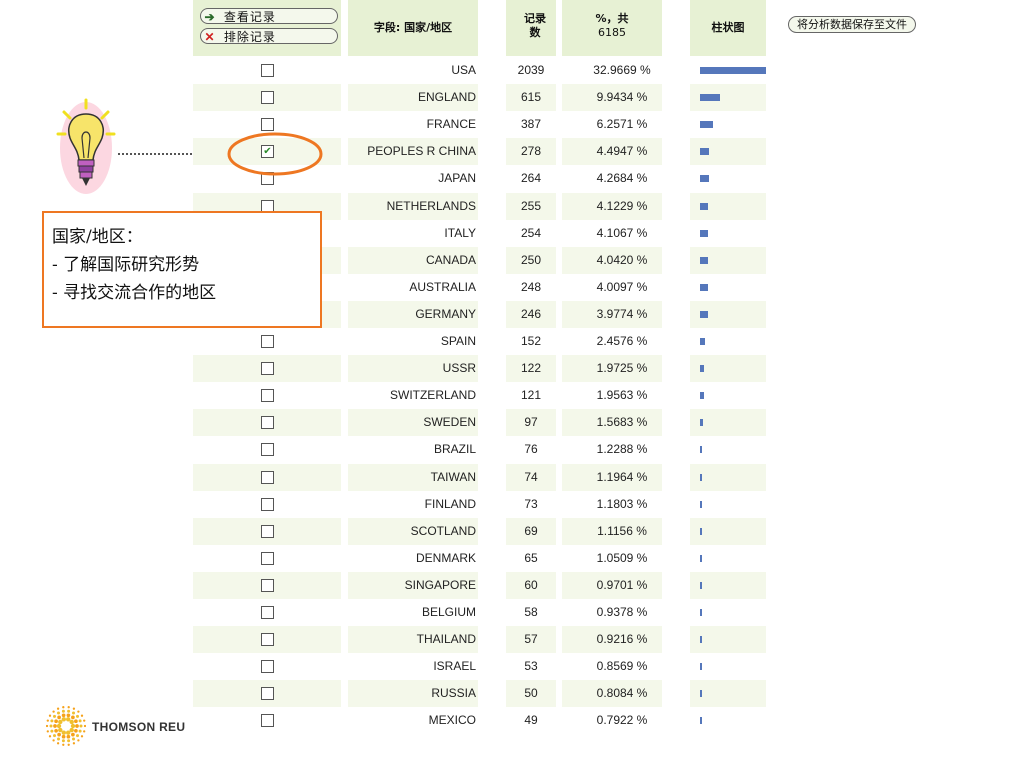 This screenshot has width=1024, height=768. I want to click on percent-cell: 9.9434 %, so click(622, 97).